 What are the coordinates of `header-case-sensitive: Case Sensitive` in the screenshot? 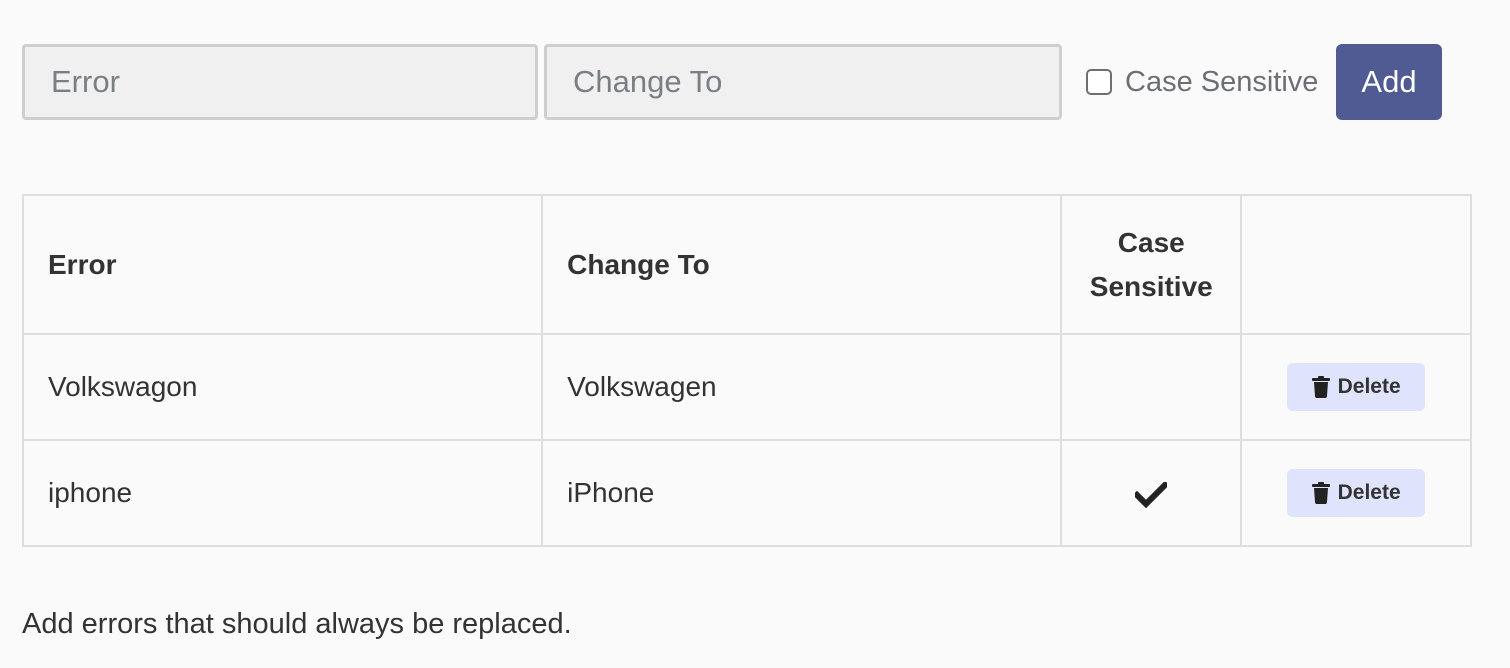 It's located at (1151, 264).